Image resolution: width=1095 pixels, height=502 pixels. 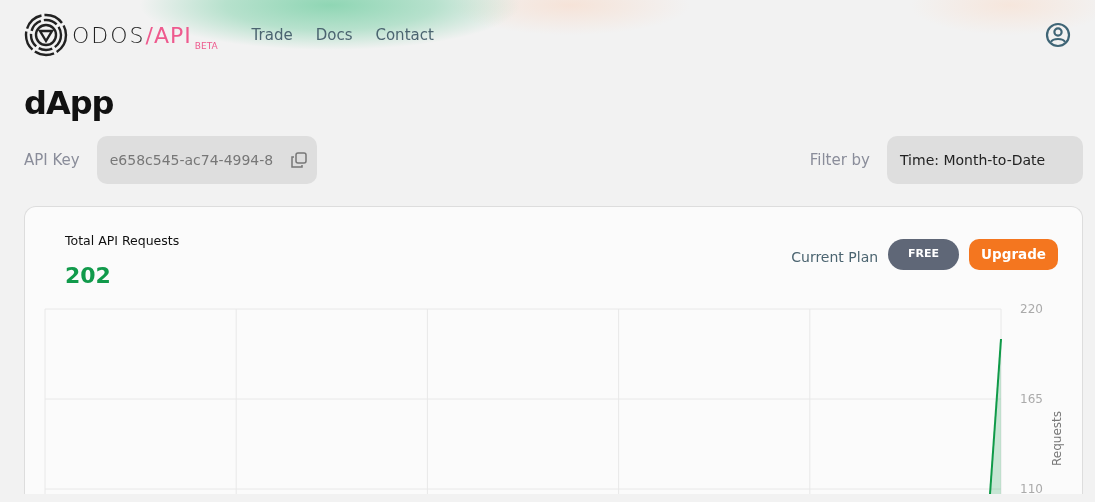 What do you see at coordinates (69, 103) in the screenshot?
I see `page-title: dApp` at bounding box center [69, 103].